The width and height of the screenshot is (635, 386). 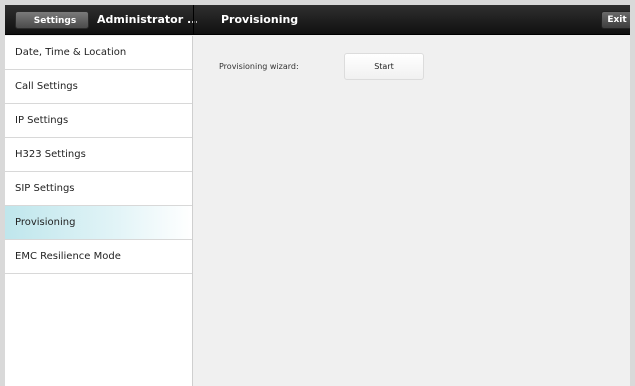 I want to click on sidebar-item-h323-settings: H323 Settings, so click(x=98, y=155).